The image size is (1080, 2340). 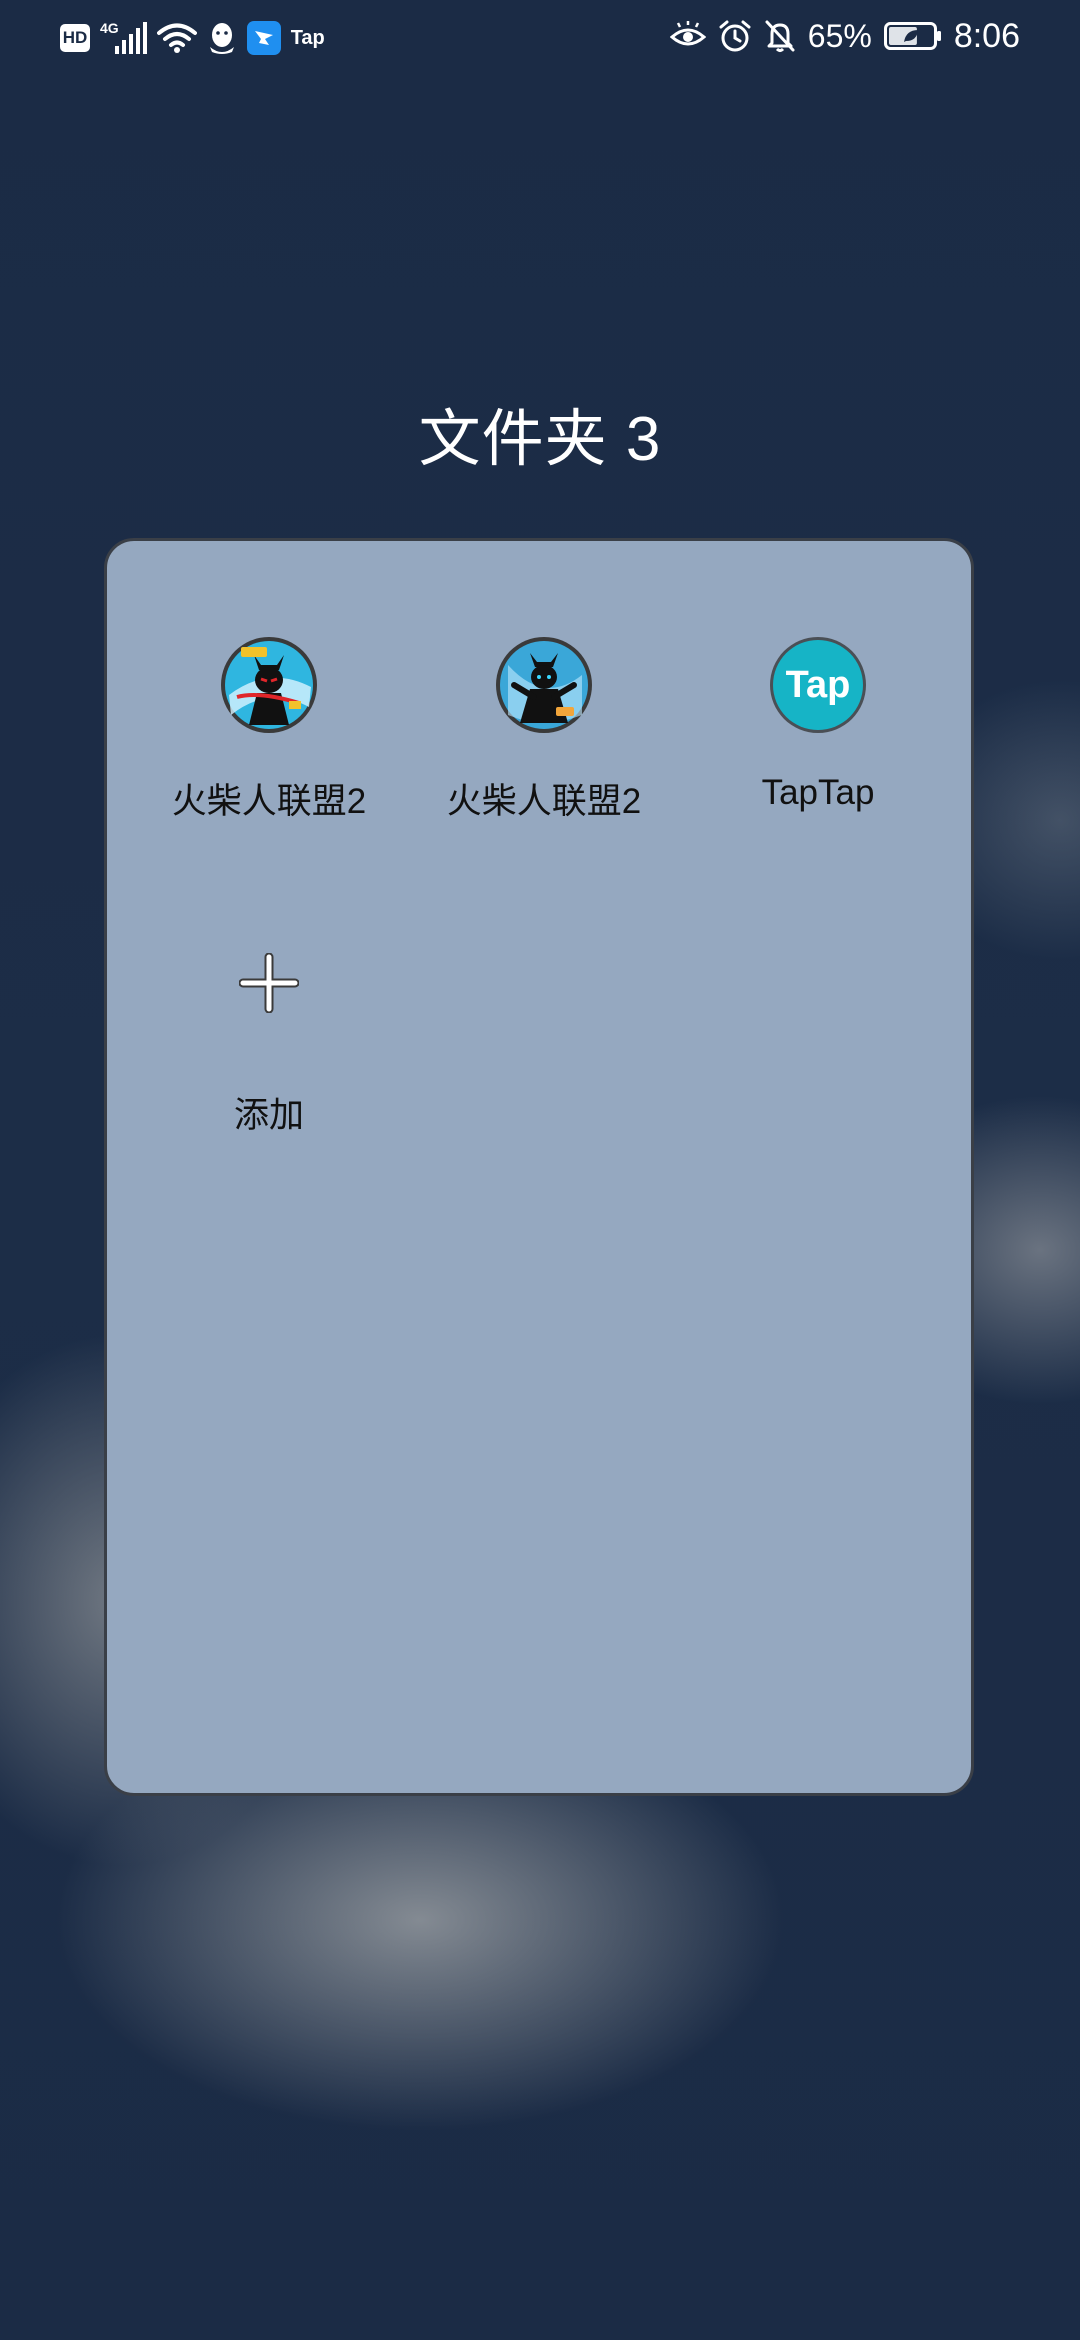 I want to click on status-bar: HD 4G Tap 65% 8:06, so click(x=540, y=37).